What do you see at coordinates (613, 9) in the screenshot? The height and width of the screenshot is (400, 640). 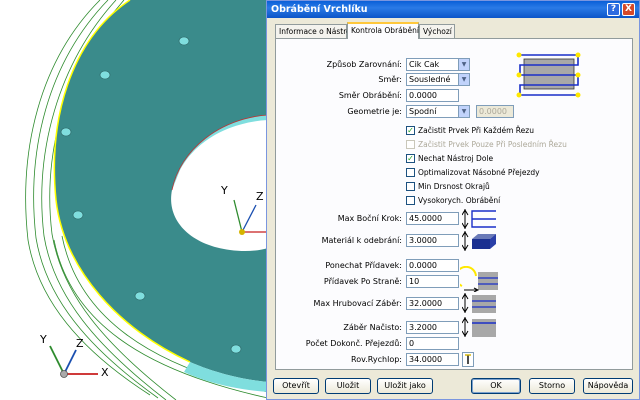 I see `help-icon: ?` at bounding box center [613, 9].